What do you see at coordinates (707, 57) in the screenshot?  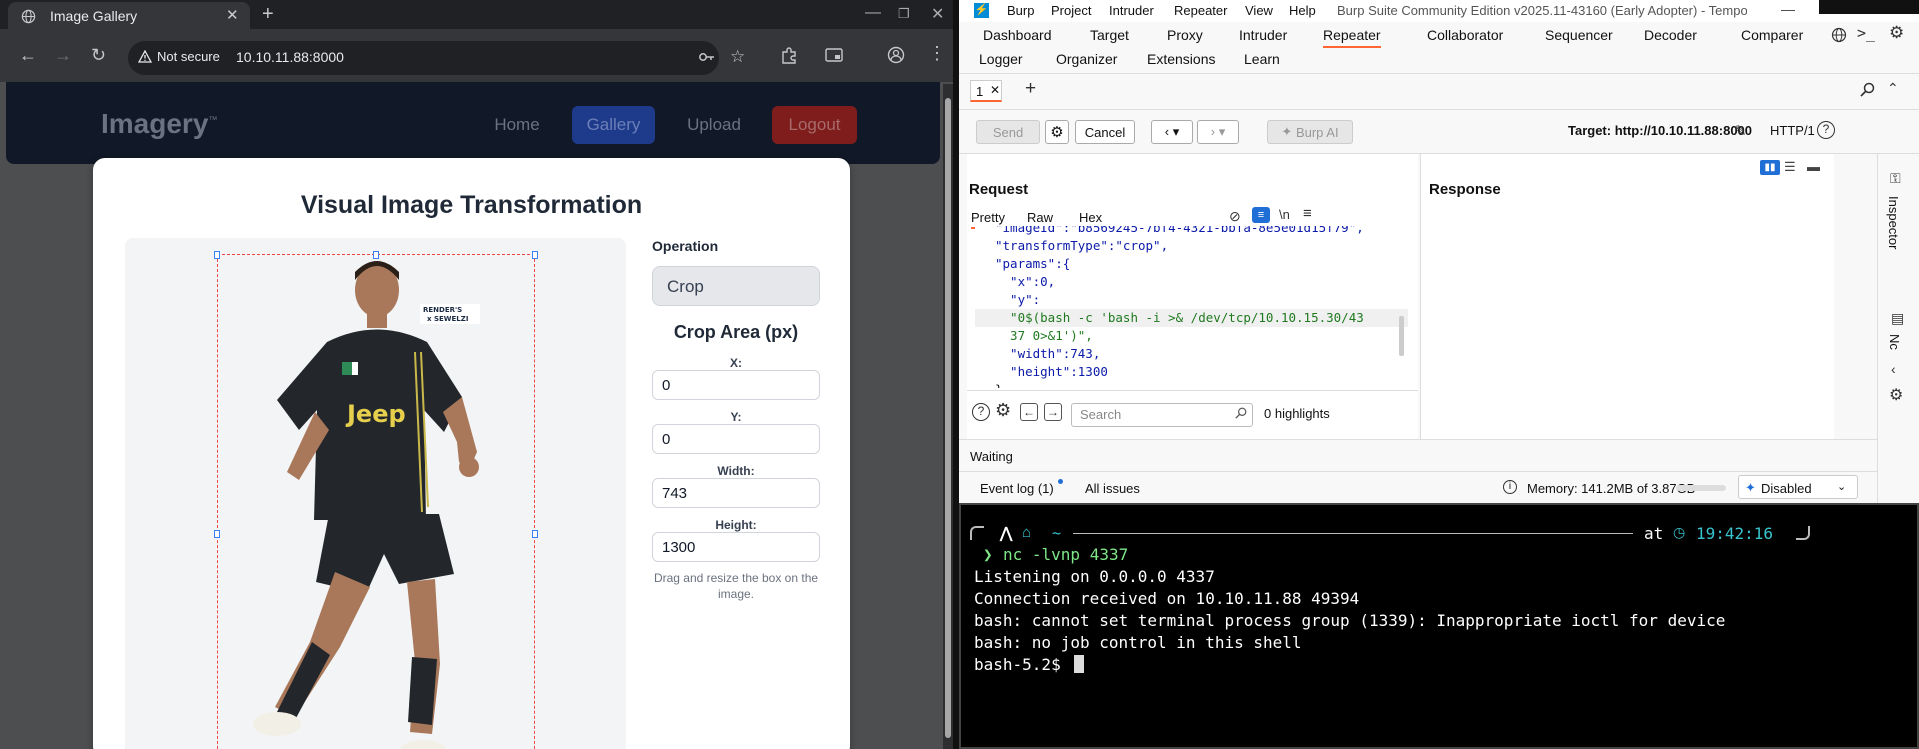 I see `key-icon` at bounding box center [707, 57].